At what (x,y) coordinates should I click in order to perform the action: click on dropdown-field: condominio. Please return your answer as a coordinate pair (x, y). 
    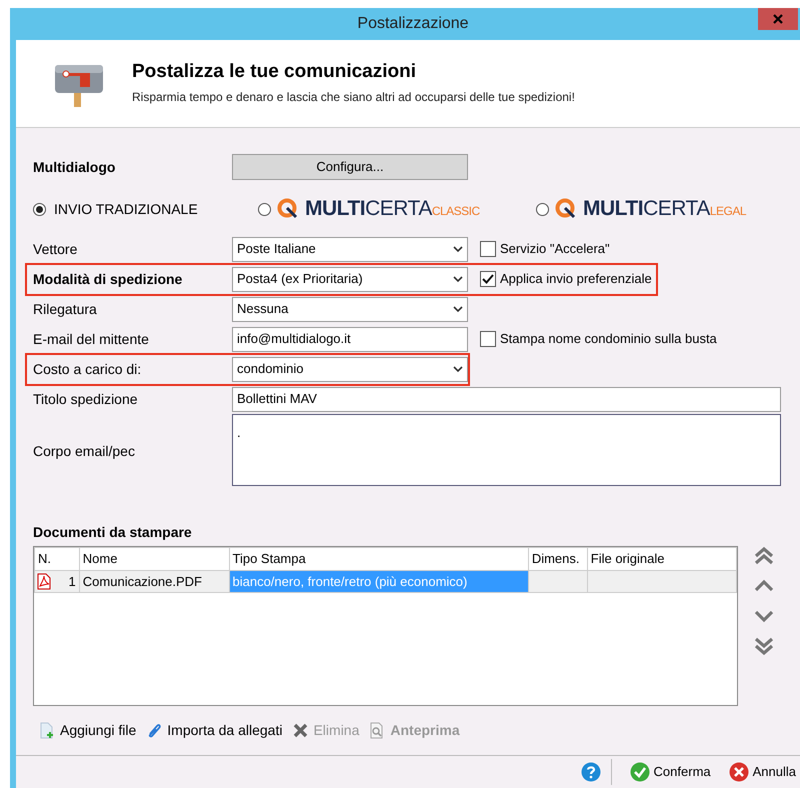
    Looking at the image, I should click on (350, 369).